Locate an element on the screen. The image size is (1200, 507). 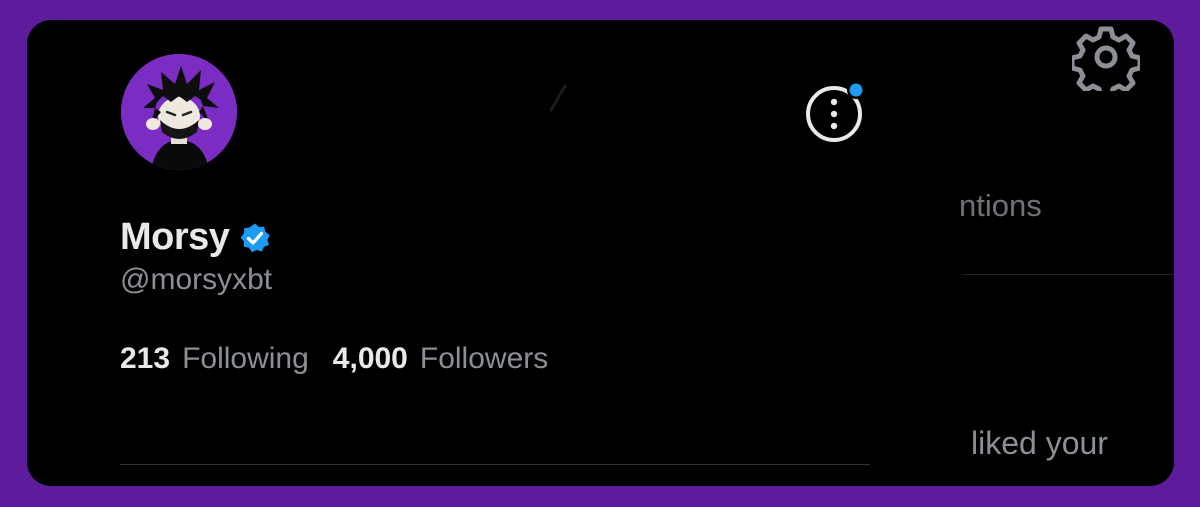
followers-label: Followers is located at coordinates (484, 358).